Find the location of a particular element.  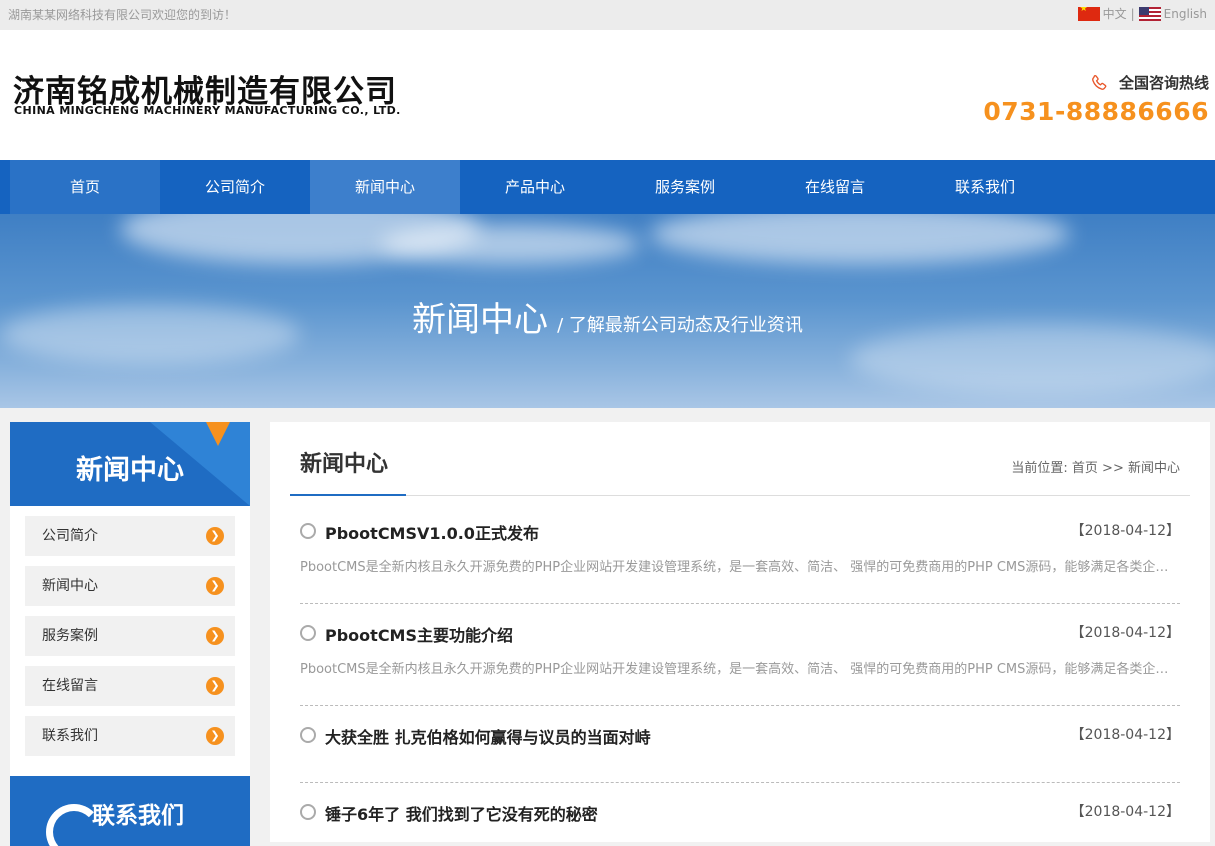

sidebar-contact-title: 联系我们 is located at coordinates (138, 816).